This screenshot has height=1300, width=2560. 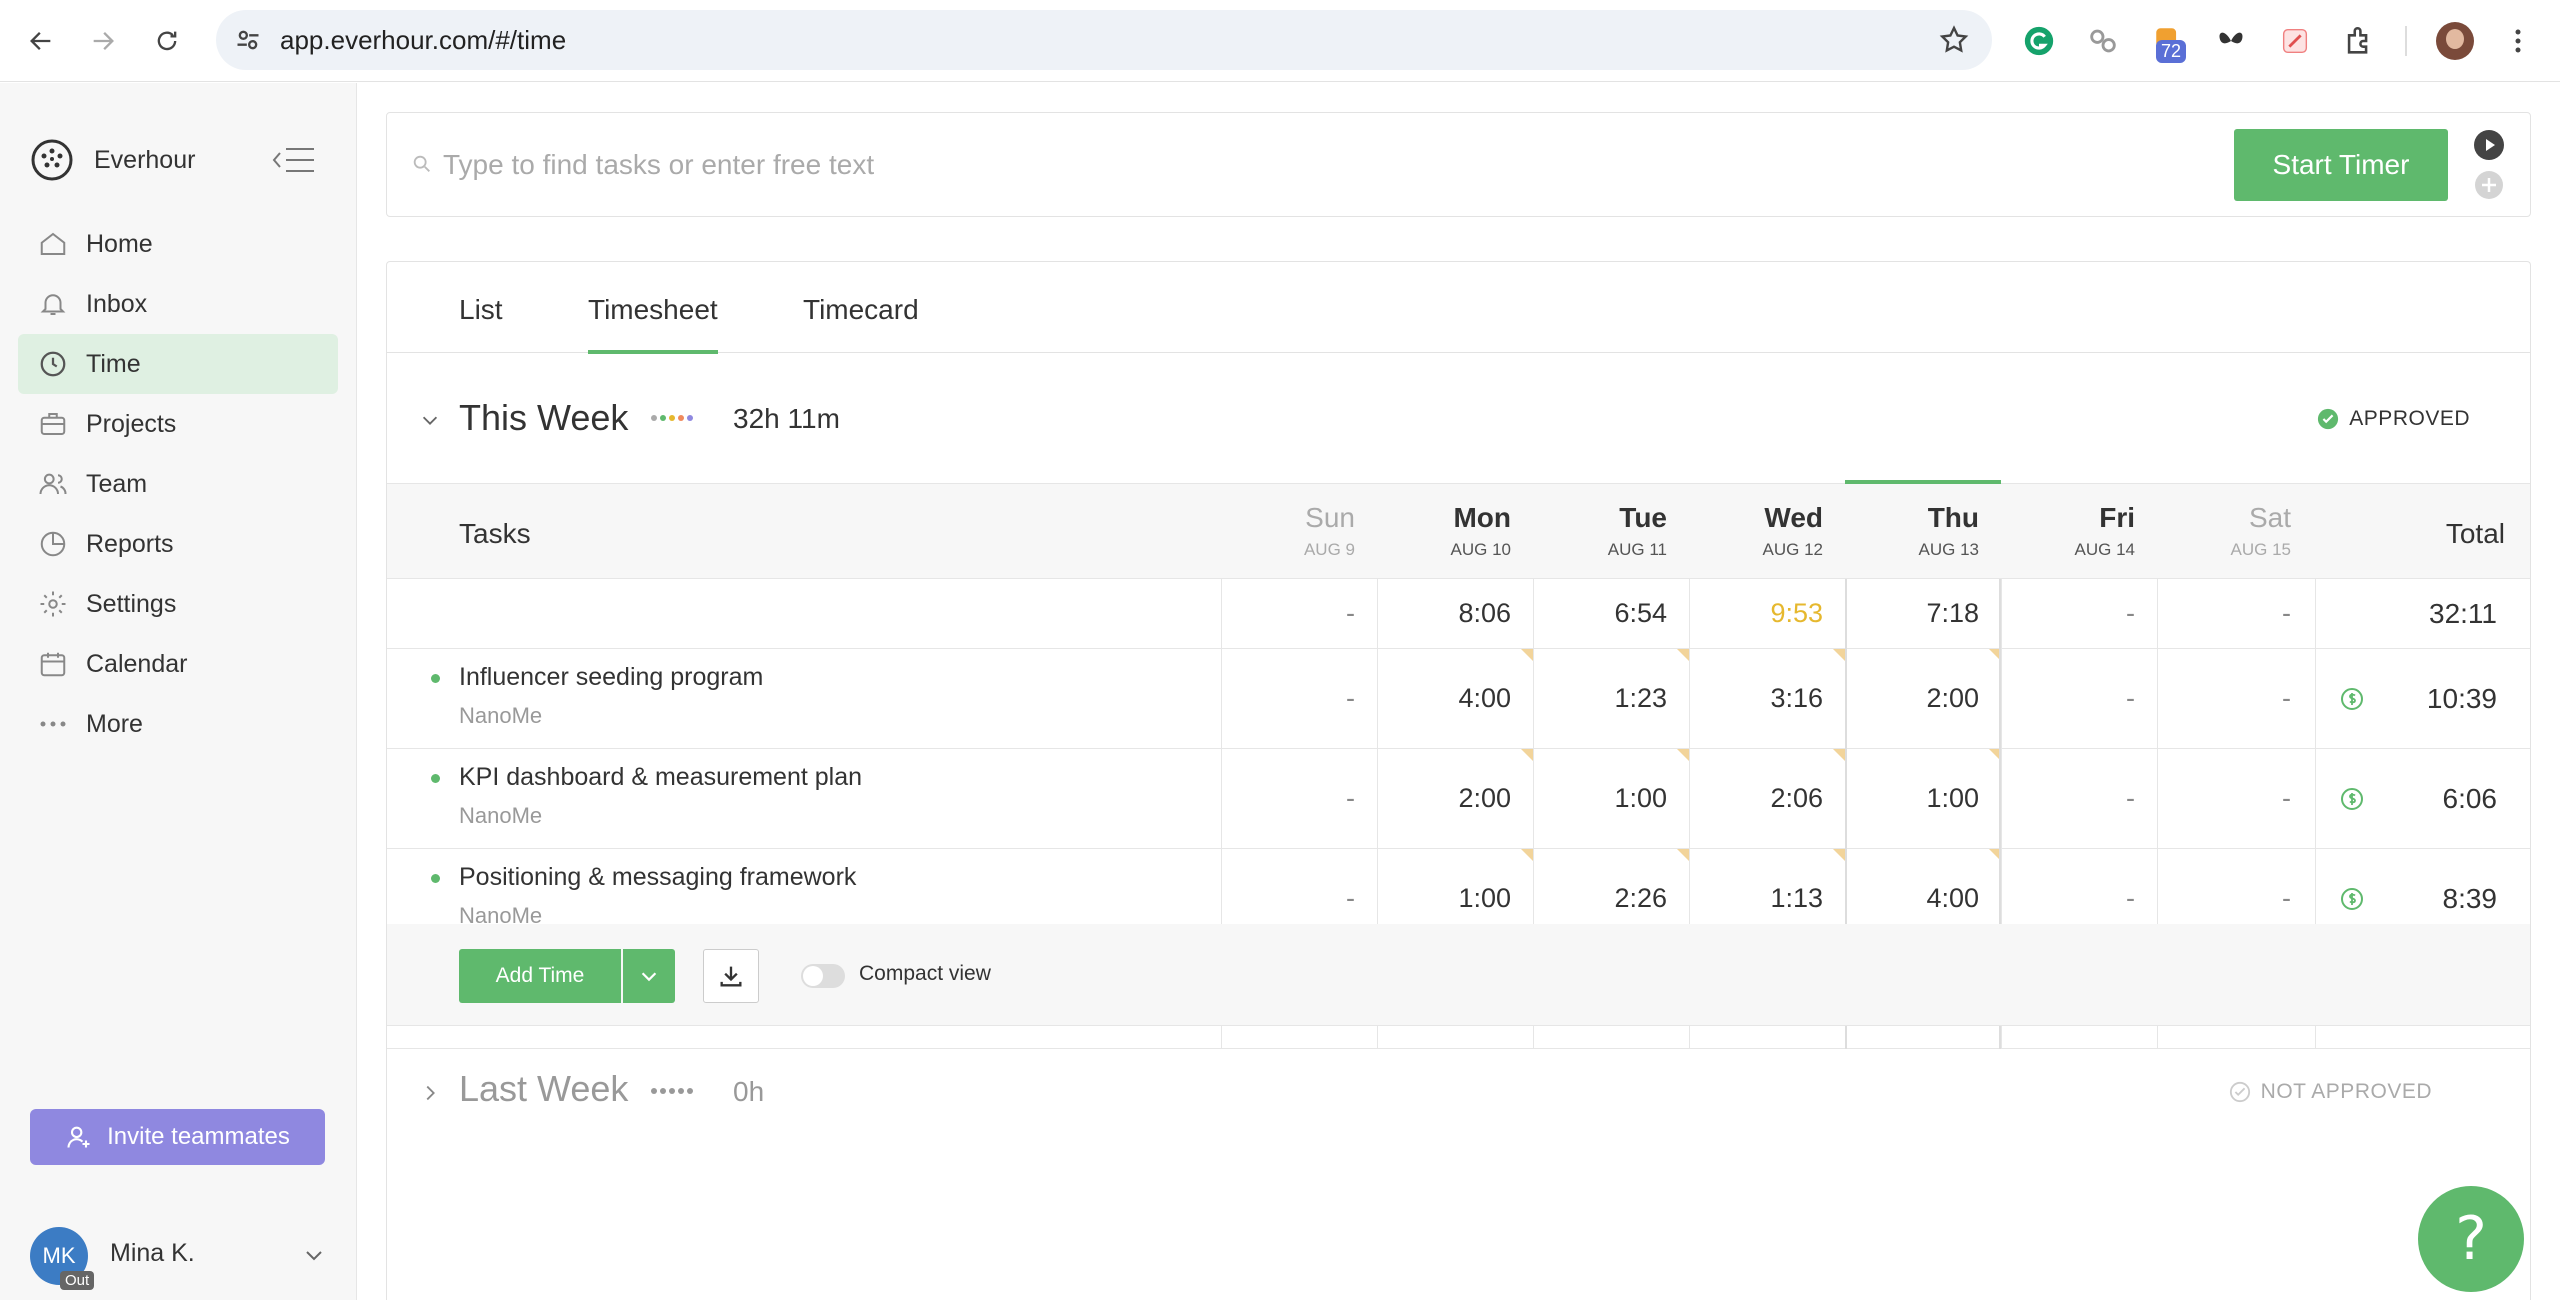 What do you see at coordinates (178, 664) in the screenshot?
I see `sidebar-item-calendar: Calendar` at bounding box center [178, 664].